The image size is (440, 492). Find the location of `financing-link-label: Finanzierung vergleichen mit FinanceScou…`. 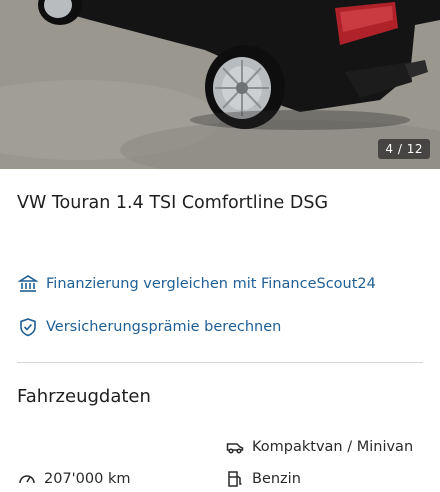

financing-link-label: Finanzierung vergleichen mit FinanceScou… is located at coordinates (211, 284).